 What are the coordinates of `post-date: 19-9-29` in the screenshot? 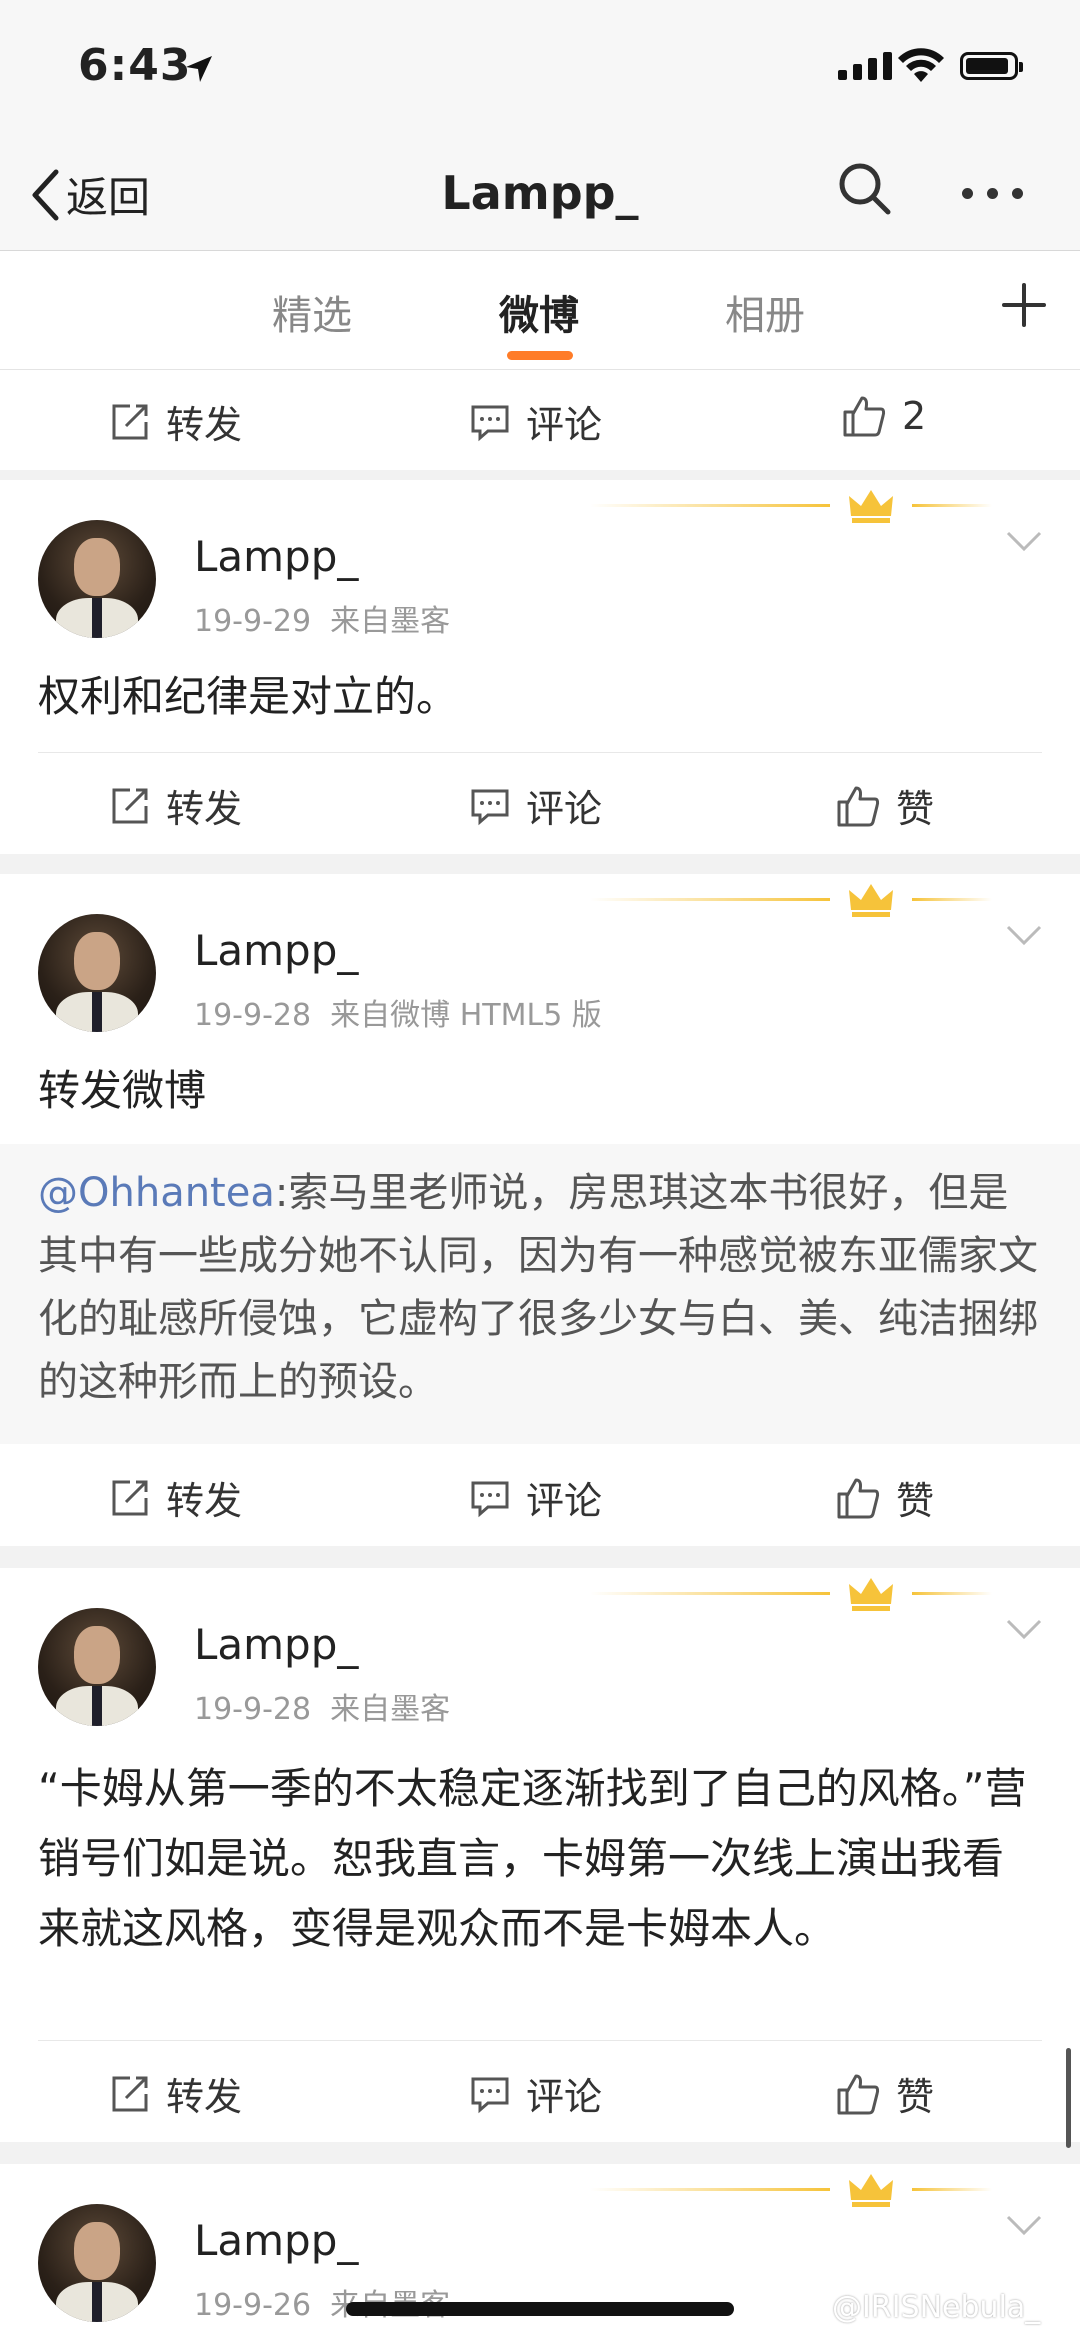 It's located at (253, 621).